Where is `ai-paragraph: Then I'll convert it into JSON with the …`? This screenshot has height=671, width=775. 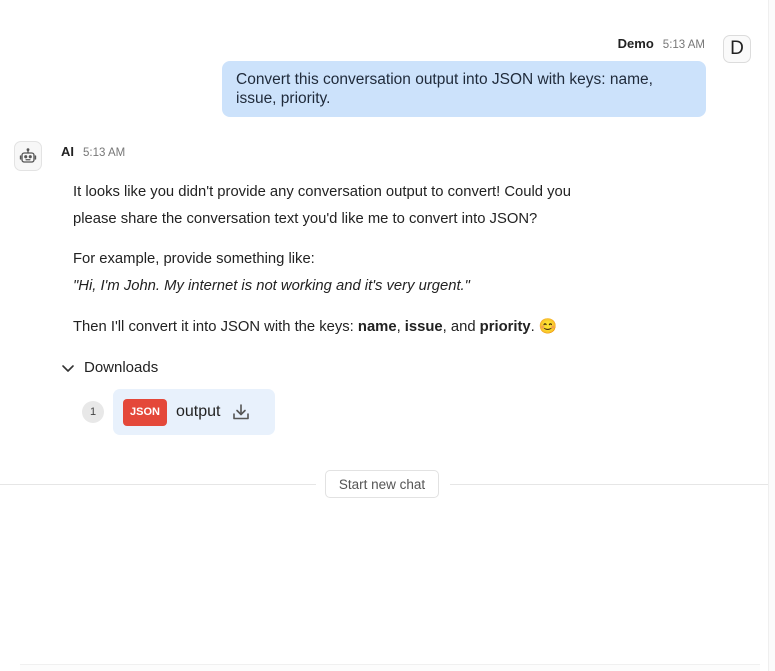 ai-paragraph: Then I'll convert it into JSON with the … is located at coordinates (343, 327).